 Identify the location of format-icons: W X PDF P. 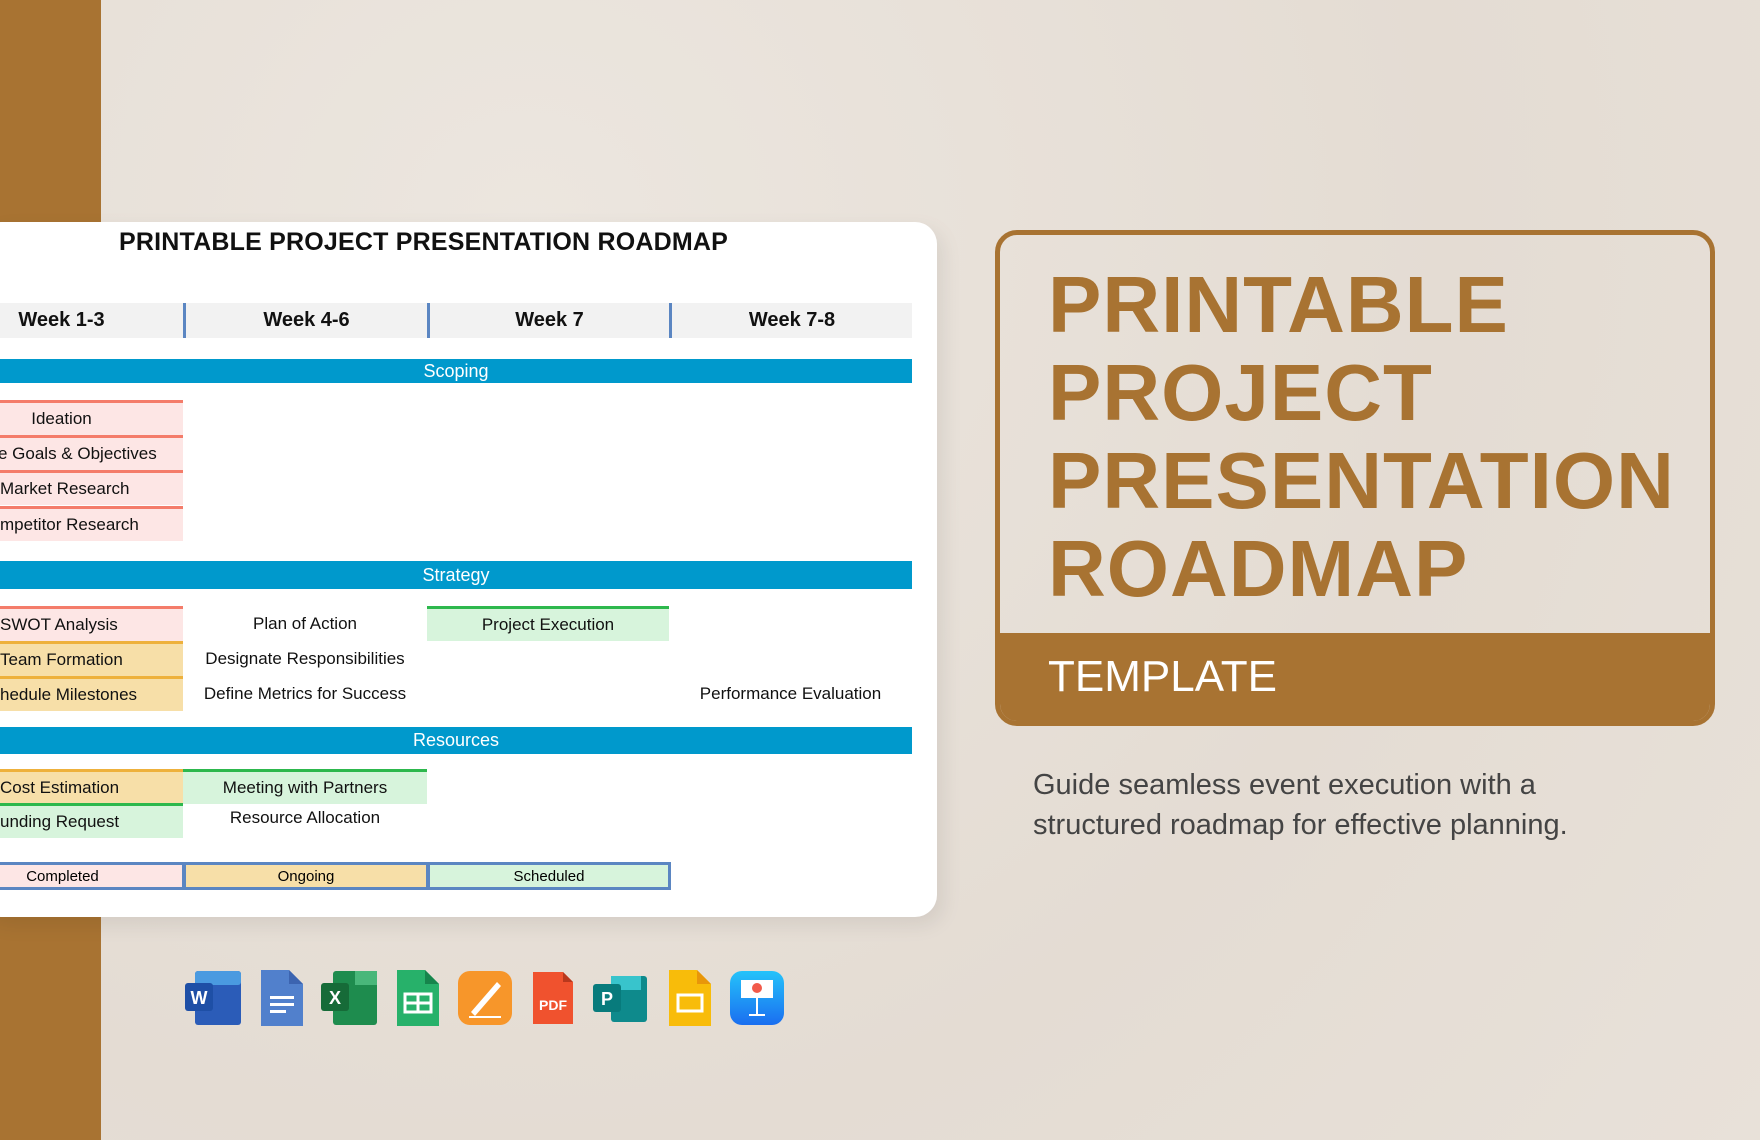
(485, 998).